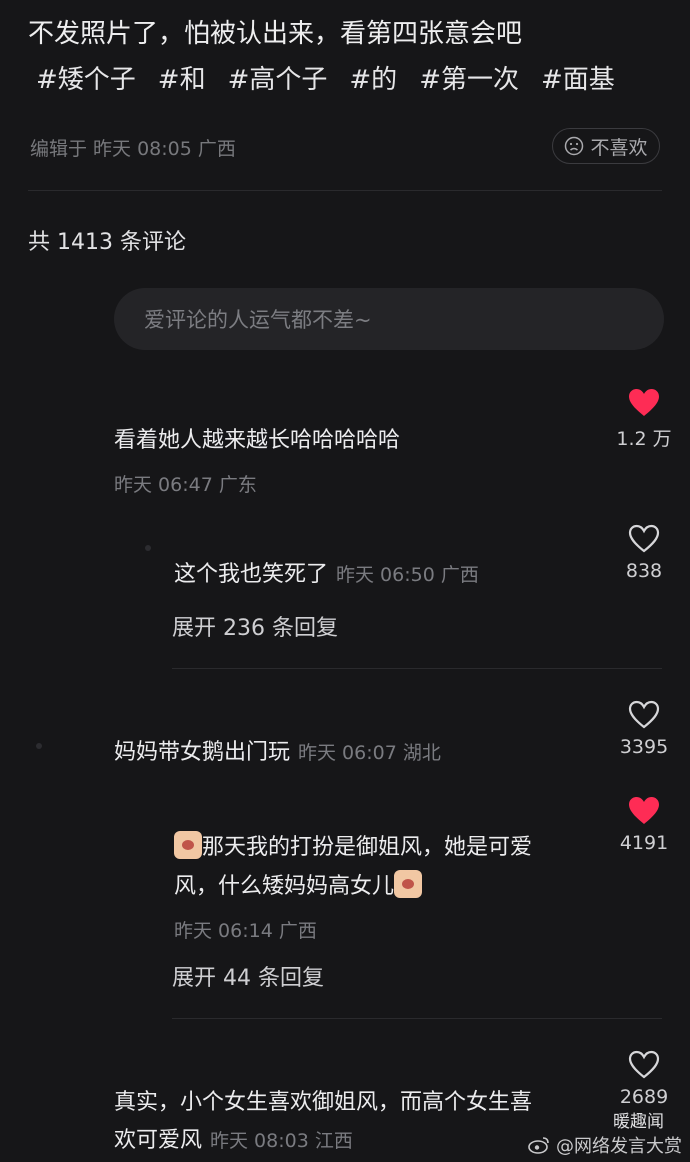  I want to click on comment-count: 共 1413 条评论, so click(107, 242).